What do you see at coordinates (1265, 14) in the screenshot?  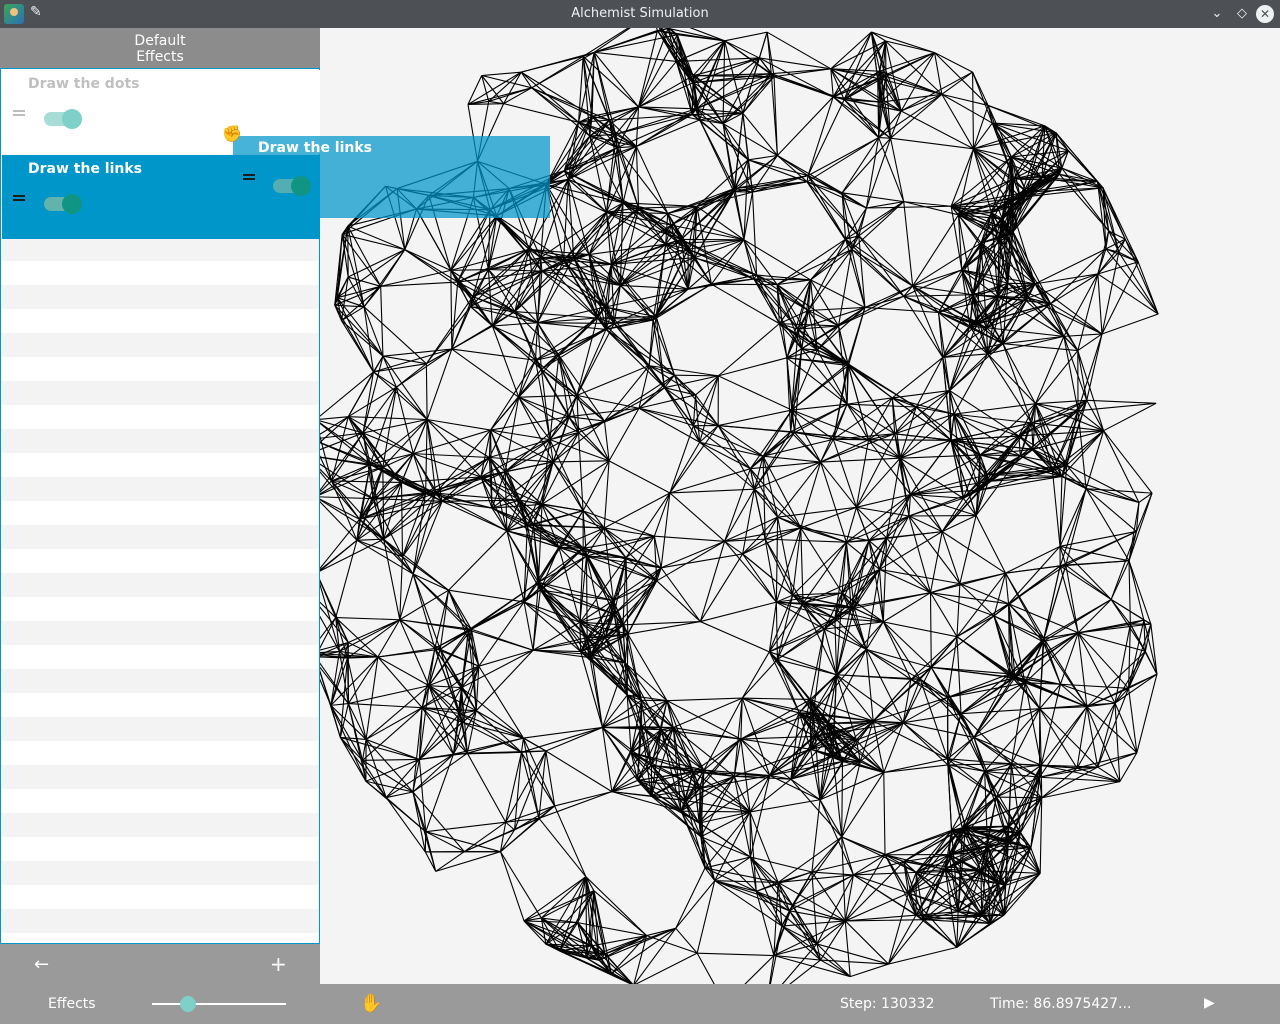 I see `close-button: ✕` at bounding box center [1265, 14].